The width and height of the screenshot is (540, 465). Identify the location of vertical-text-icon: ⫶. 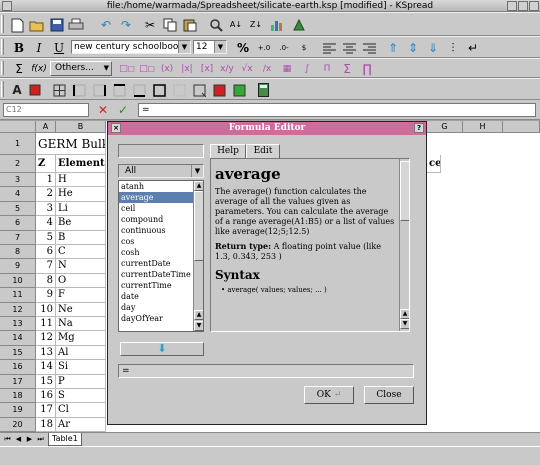
(453, 48).